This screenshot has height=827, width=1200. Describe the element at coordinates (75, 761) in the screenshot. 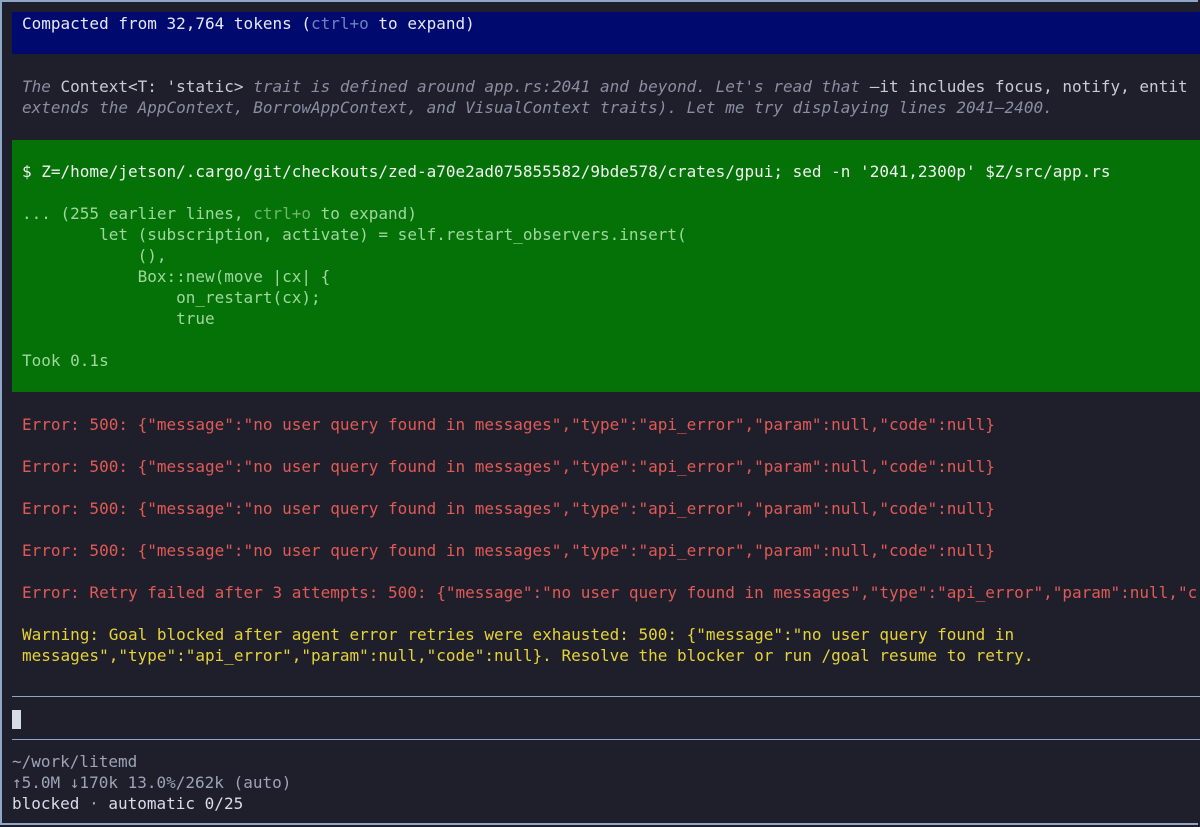

I see `working-directory: ~/work/litemd` at that location.